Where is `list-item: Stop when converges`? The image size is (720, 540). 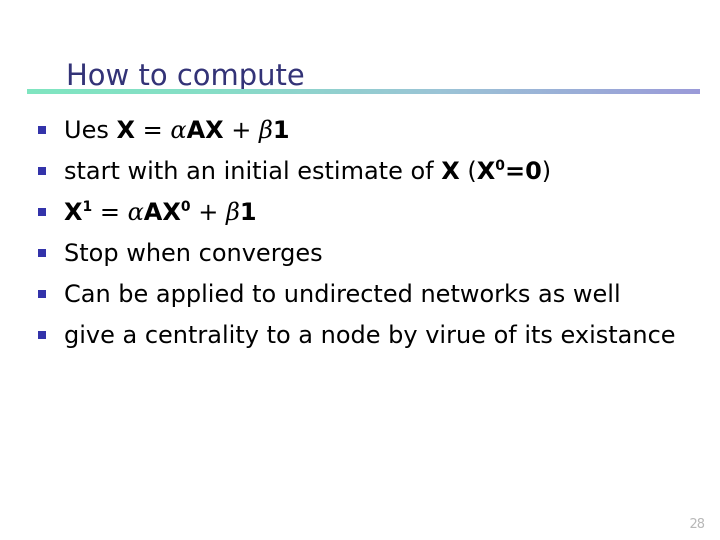
list-item: Stop when converges is located at coordinates (360, 253).